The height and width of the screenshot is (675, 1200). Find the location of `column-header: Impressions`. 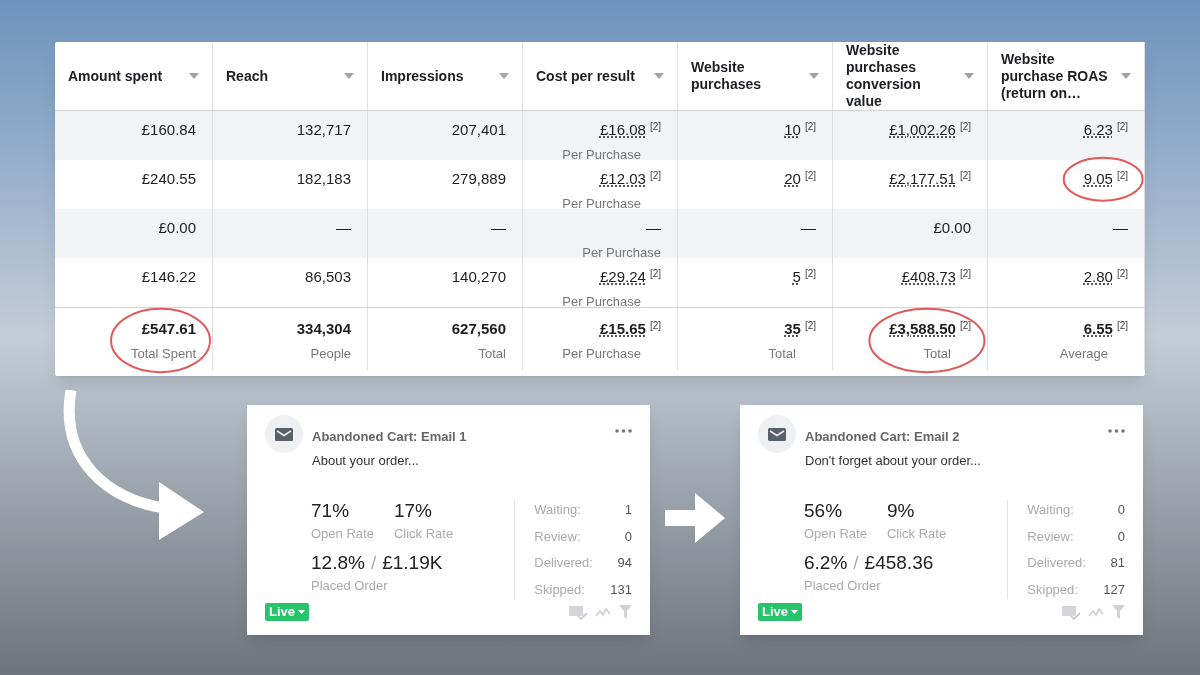

column-header: Impressions is located at coordinates (445, 76).